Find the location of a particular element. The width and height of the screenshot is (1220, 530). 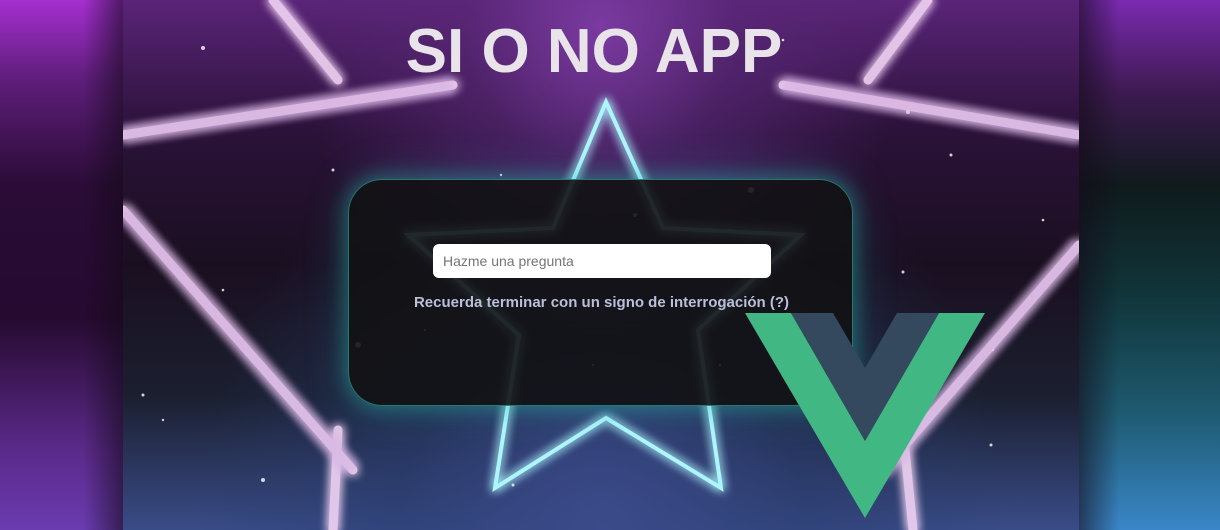

background-left-panel is located at coordinates (61, 265).